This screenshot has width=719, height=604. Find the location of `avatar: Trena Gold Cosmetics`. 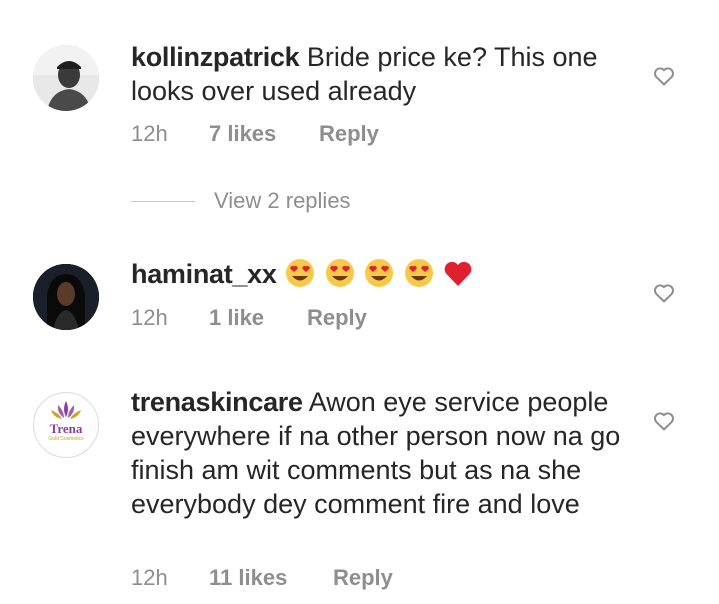

avatar: Trena Gold Cosmetics is located at coordinates (66, 425).